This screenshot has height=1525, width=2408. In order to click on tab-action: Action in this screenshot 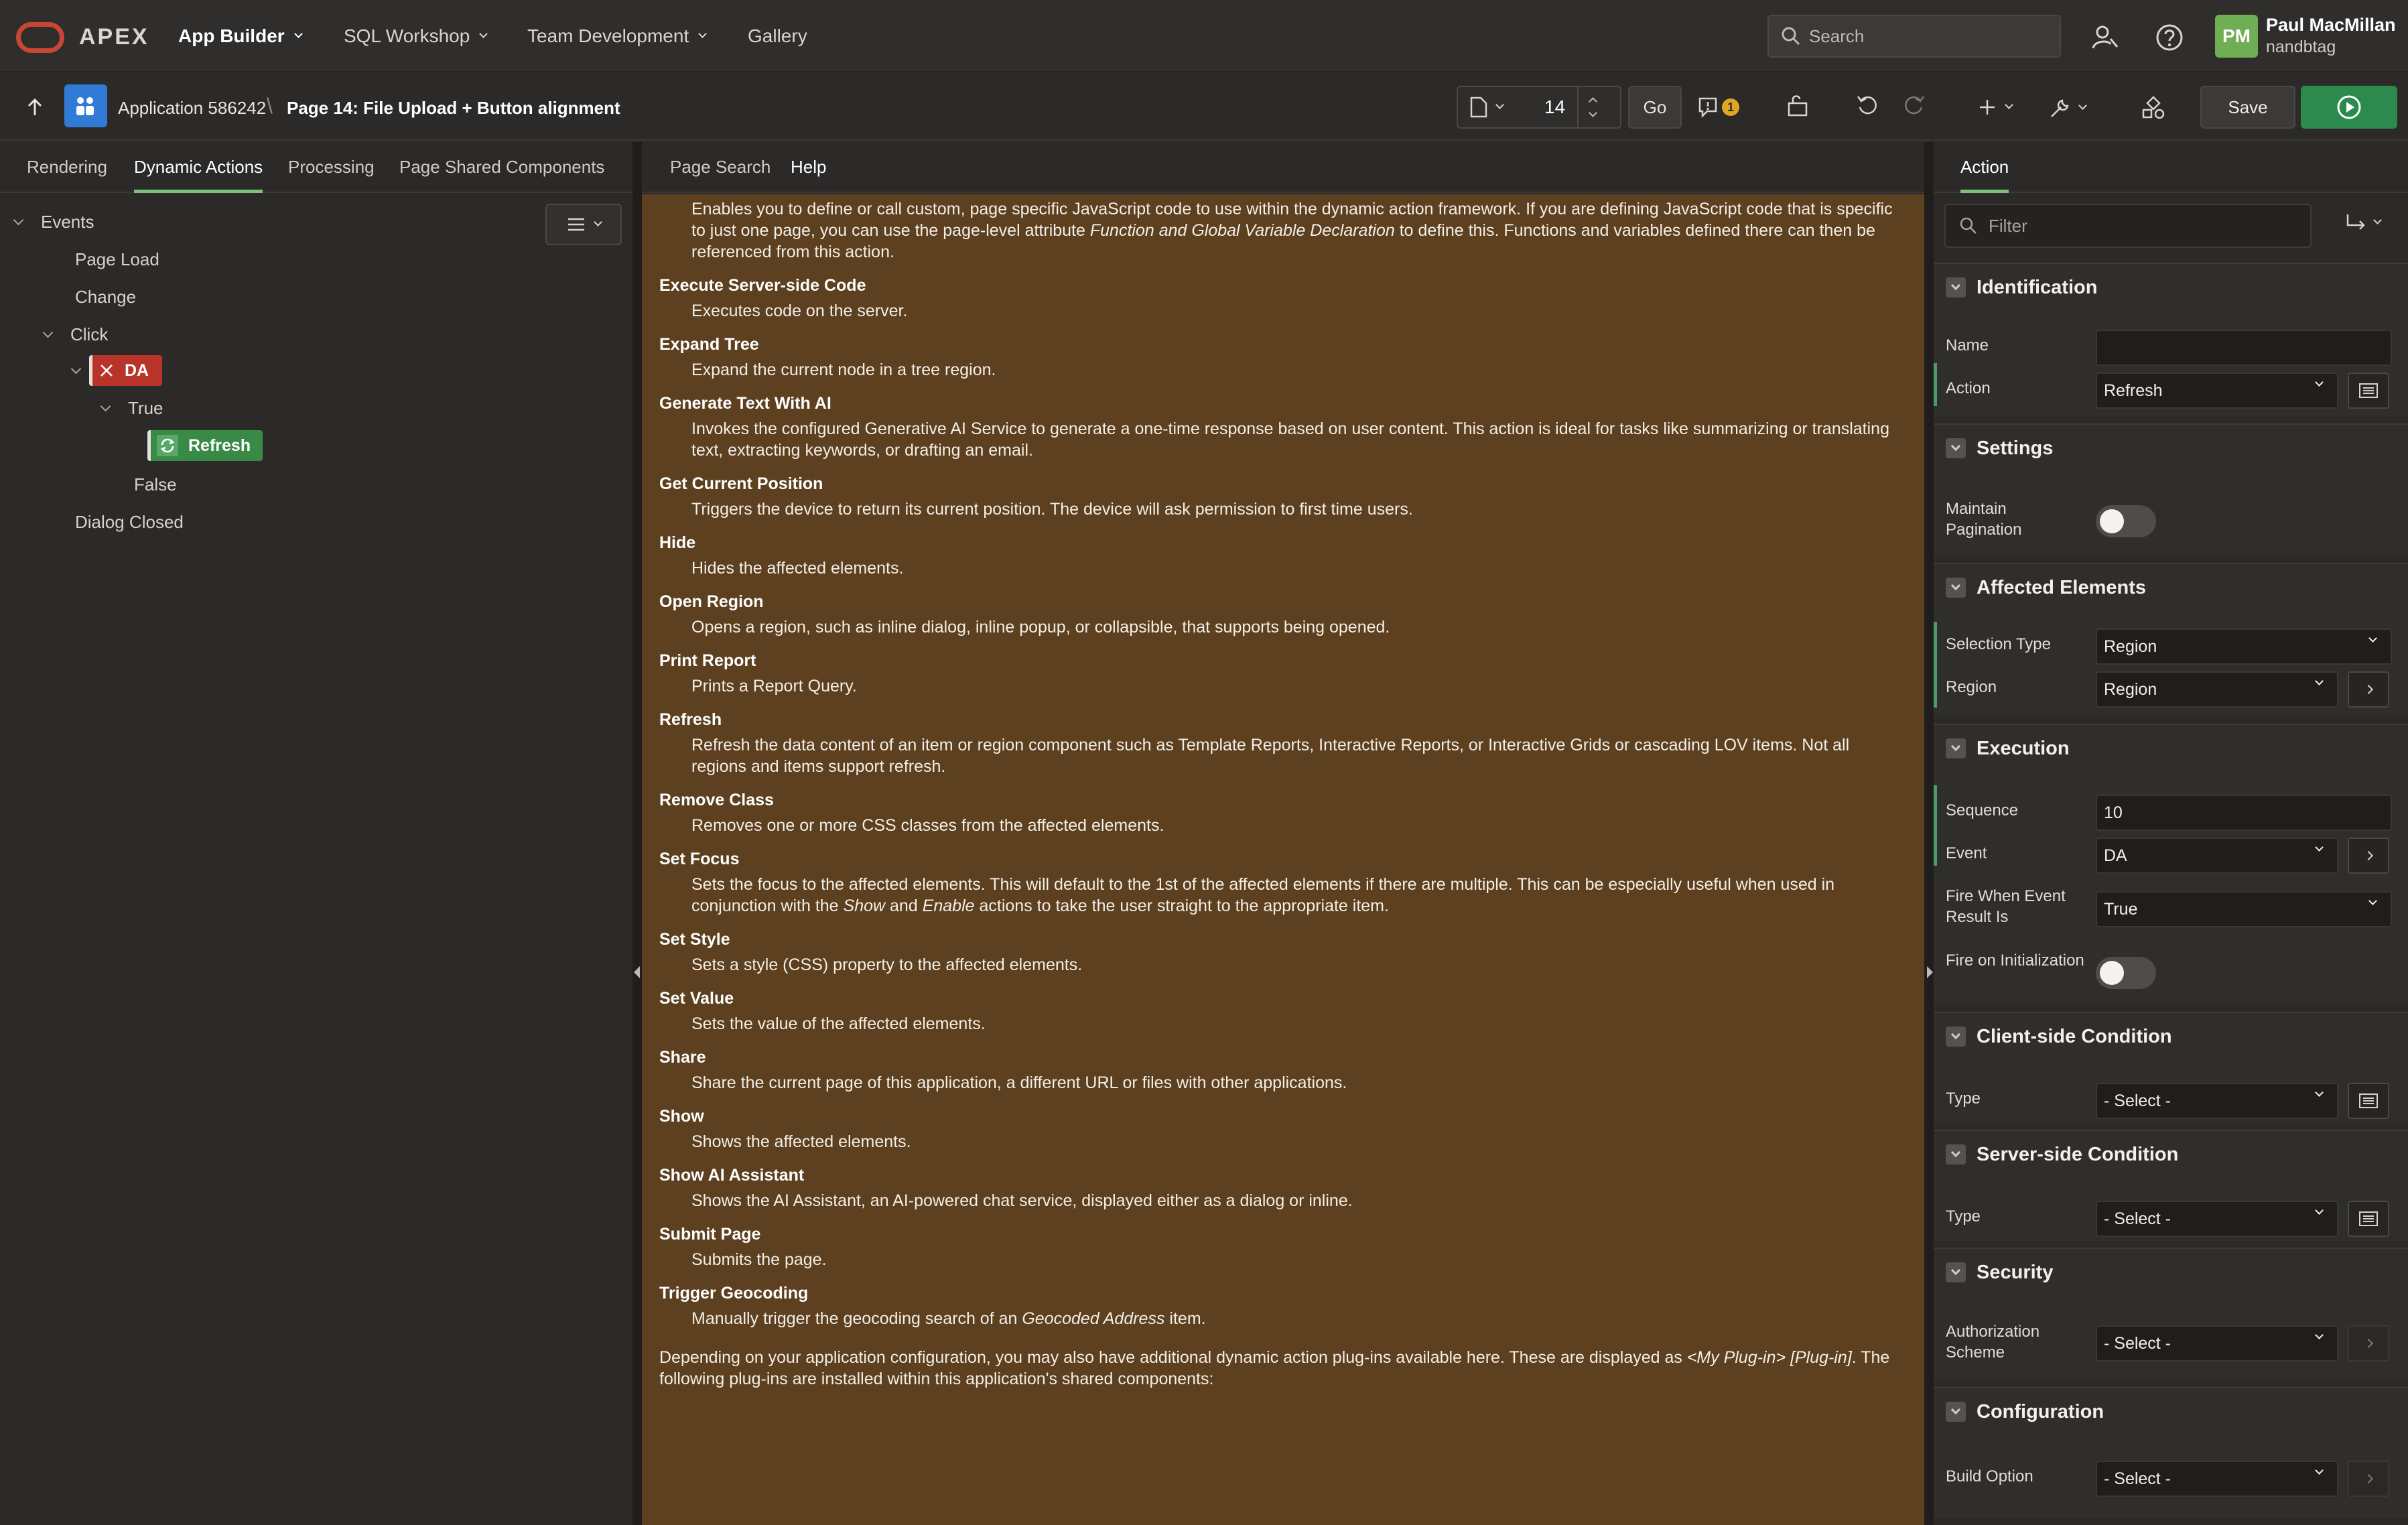, I will do `click(1984, 175)`.